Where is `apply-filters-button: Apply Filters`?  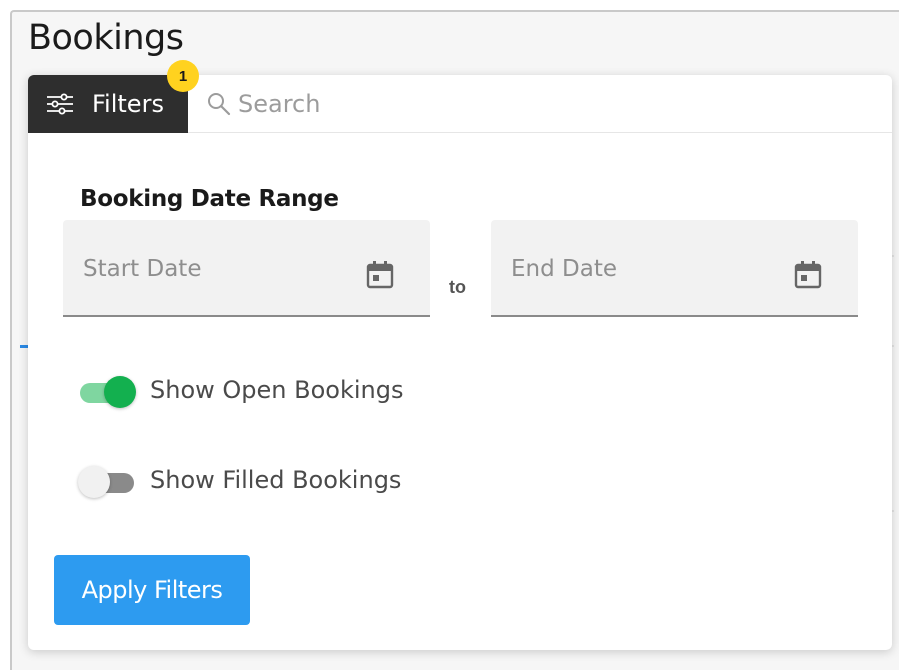
apply-filters-button: Apply Filters is located at coordinates (152, 590).